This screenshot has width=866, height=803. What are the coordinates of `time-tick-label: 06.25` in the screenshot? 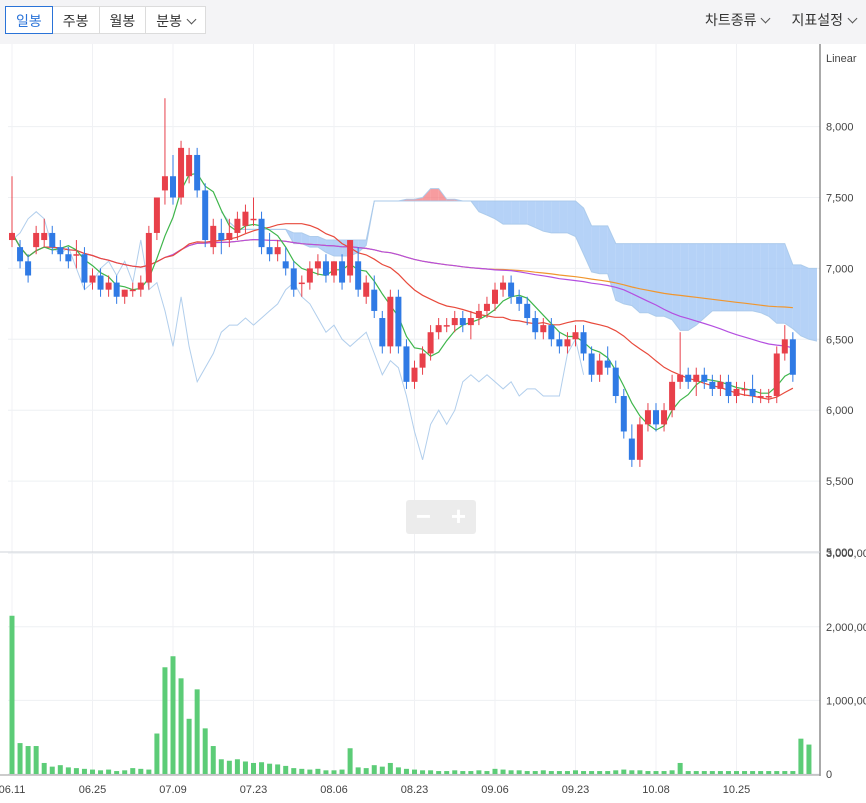 It's located at (93, 790).